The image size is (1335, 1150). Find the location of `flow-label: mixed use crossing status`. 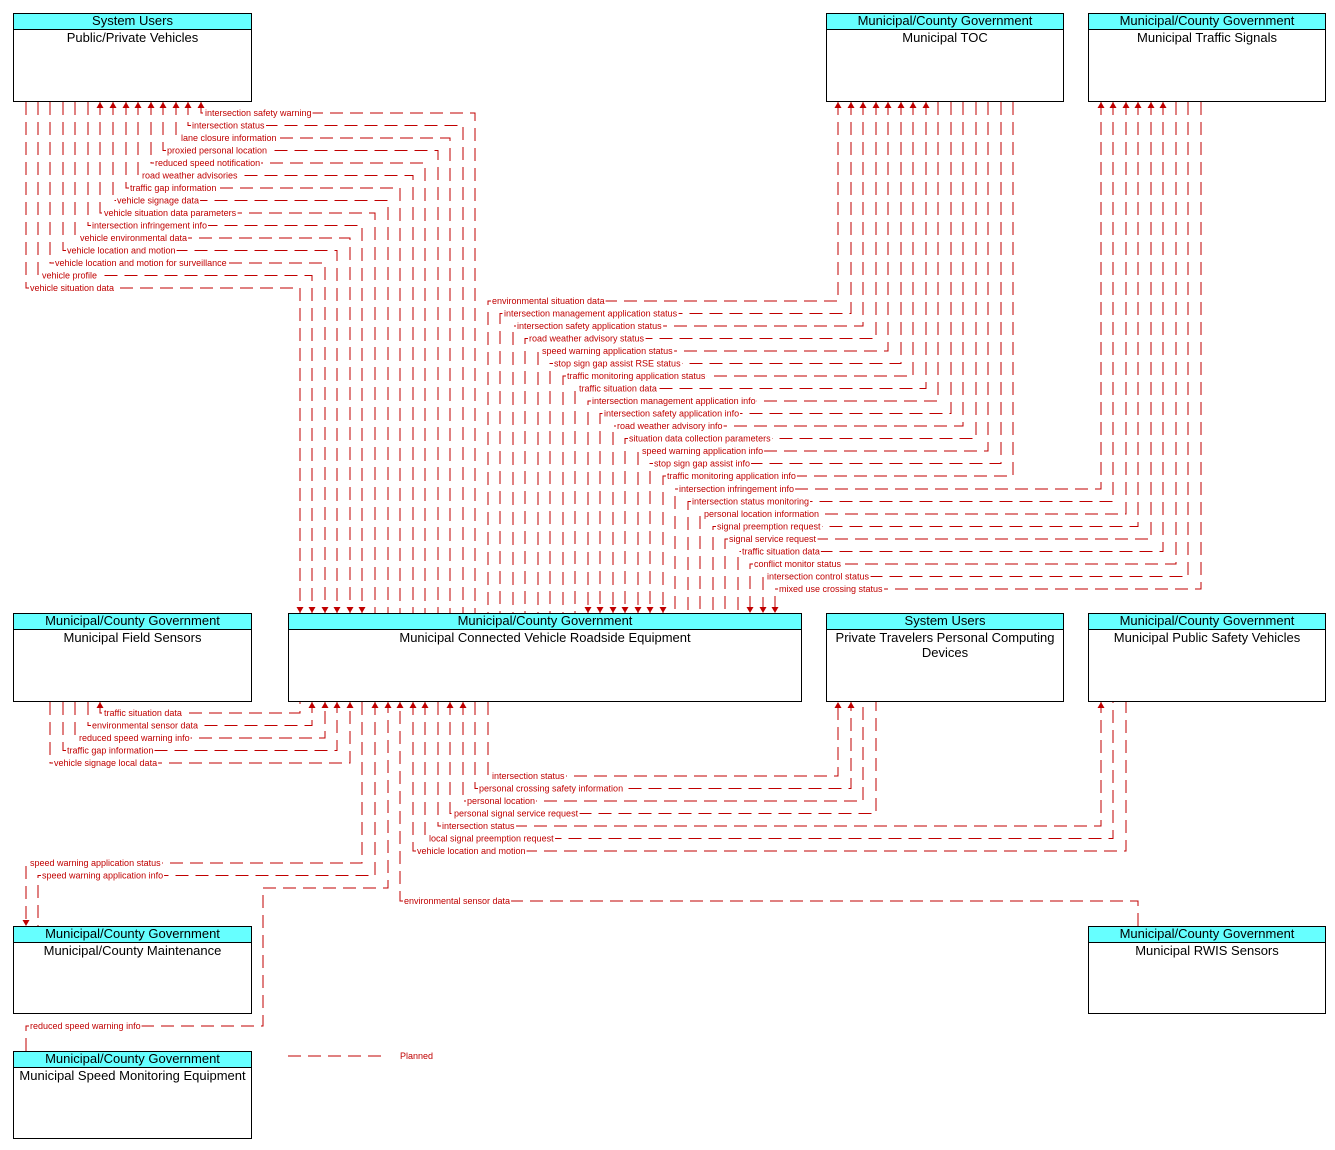

flow-label: mixed use crossing status is located at coordinates (831, 589).